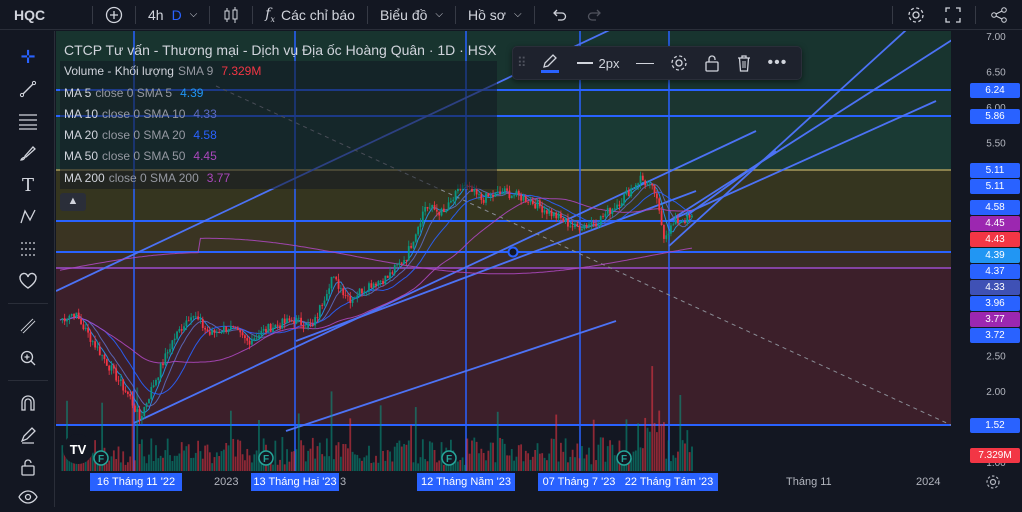 This screenshot has width=1022, height=512. Describe the element at coordinates (278, 157) in the screenshot. I see `legend-row-ma50: MA 50 close 0 SMA 50 4.45` at that location.